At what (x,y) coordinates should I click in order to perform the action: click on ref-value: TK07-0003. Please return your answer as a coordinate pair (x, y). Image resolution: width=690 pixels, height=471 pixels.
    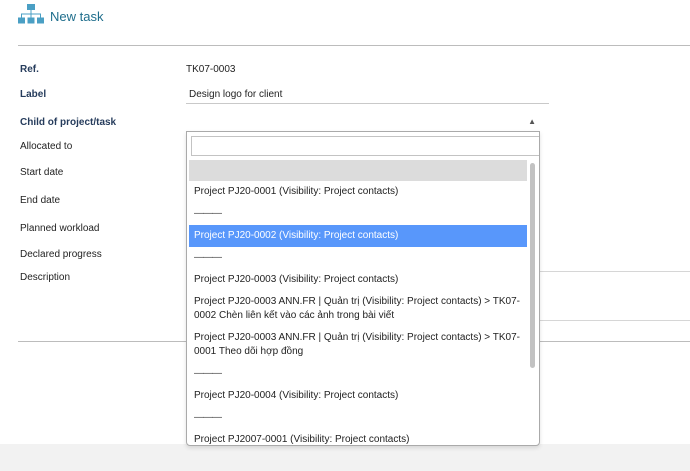
    Looking at the image, I should click on (211, 69).